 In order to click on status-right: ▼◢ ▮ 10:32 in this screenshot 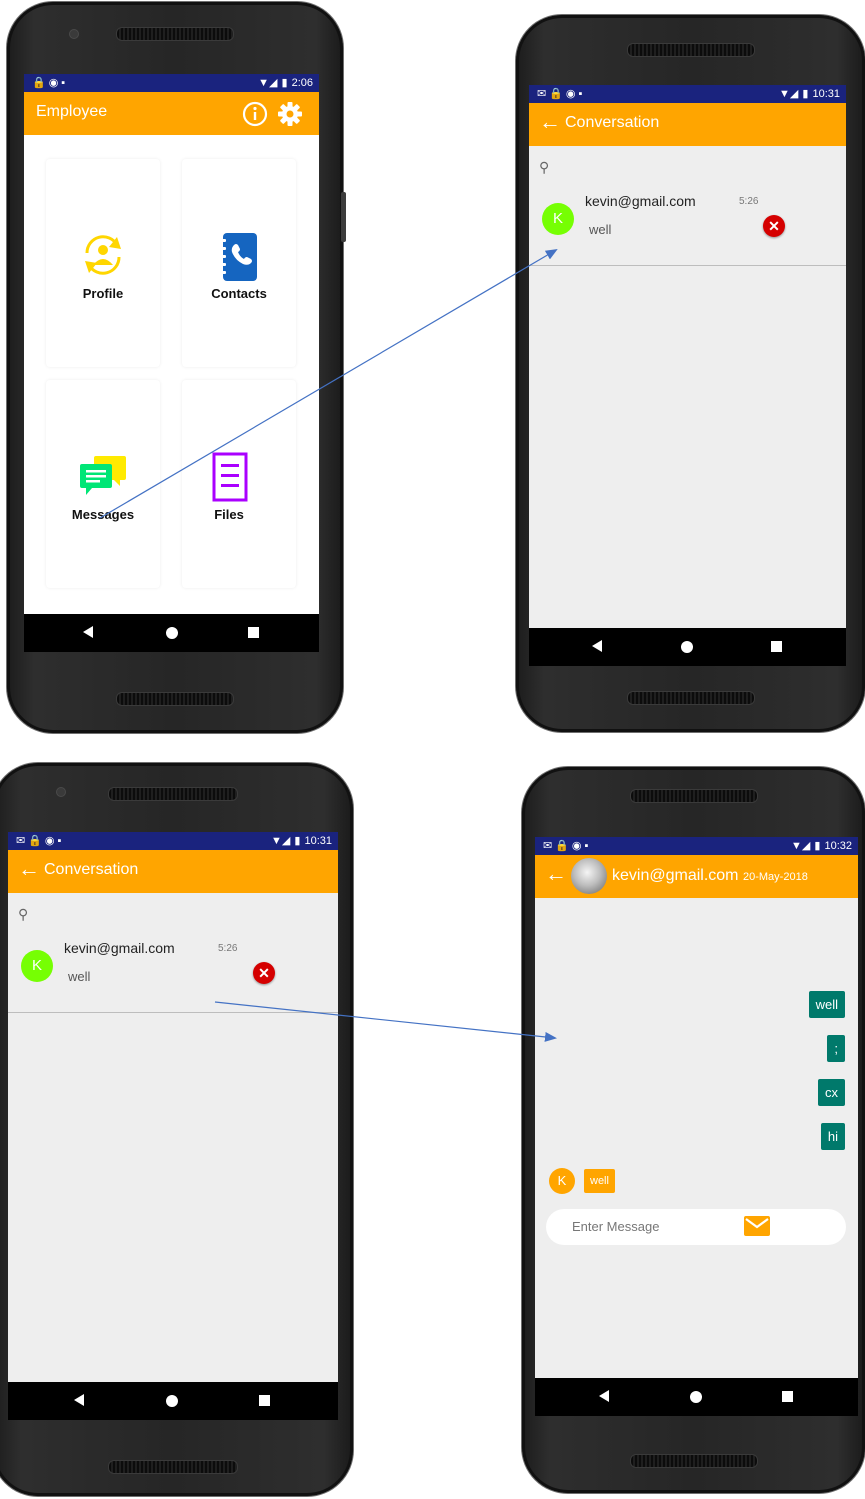, I will do `click(821, 846)`.